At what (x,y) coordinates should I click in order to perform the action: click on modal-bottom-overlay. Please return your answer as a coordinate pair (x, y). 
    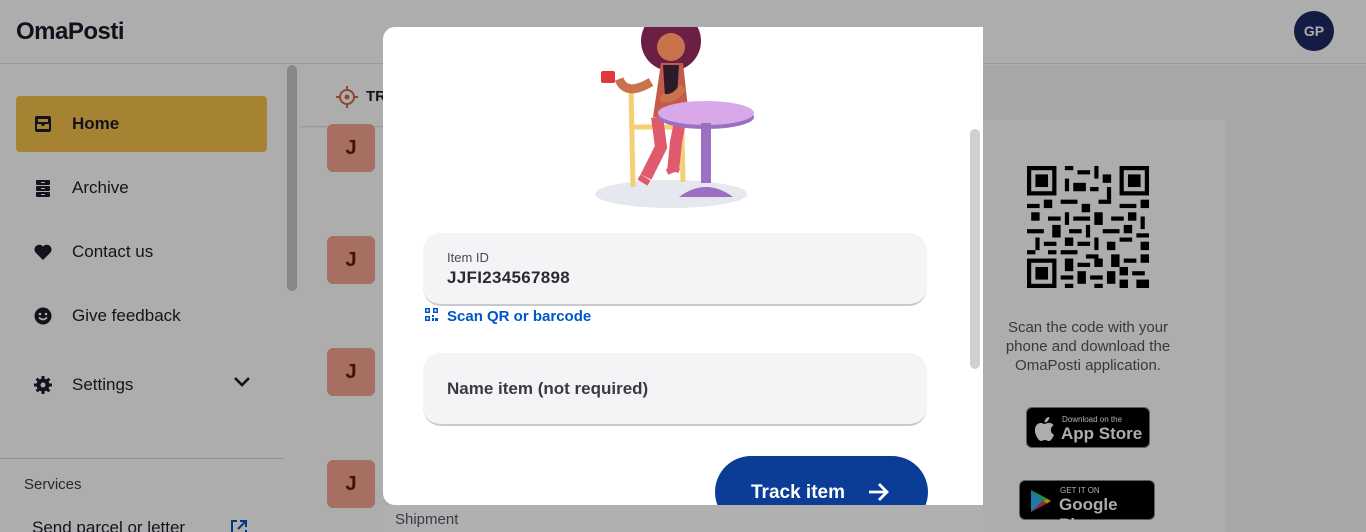
    Looking at the image, I should click on (683, 518).